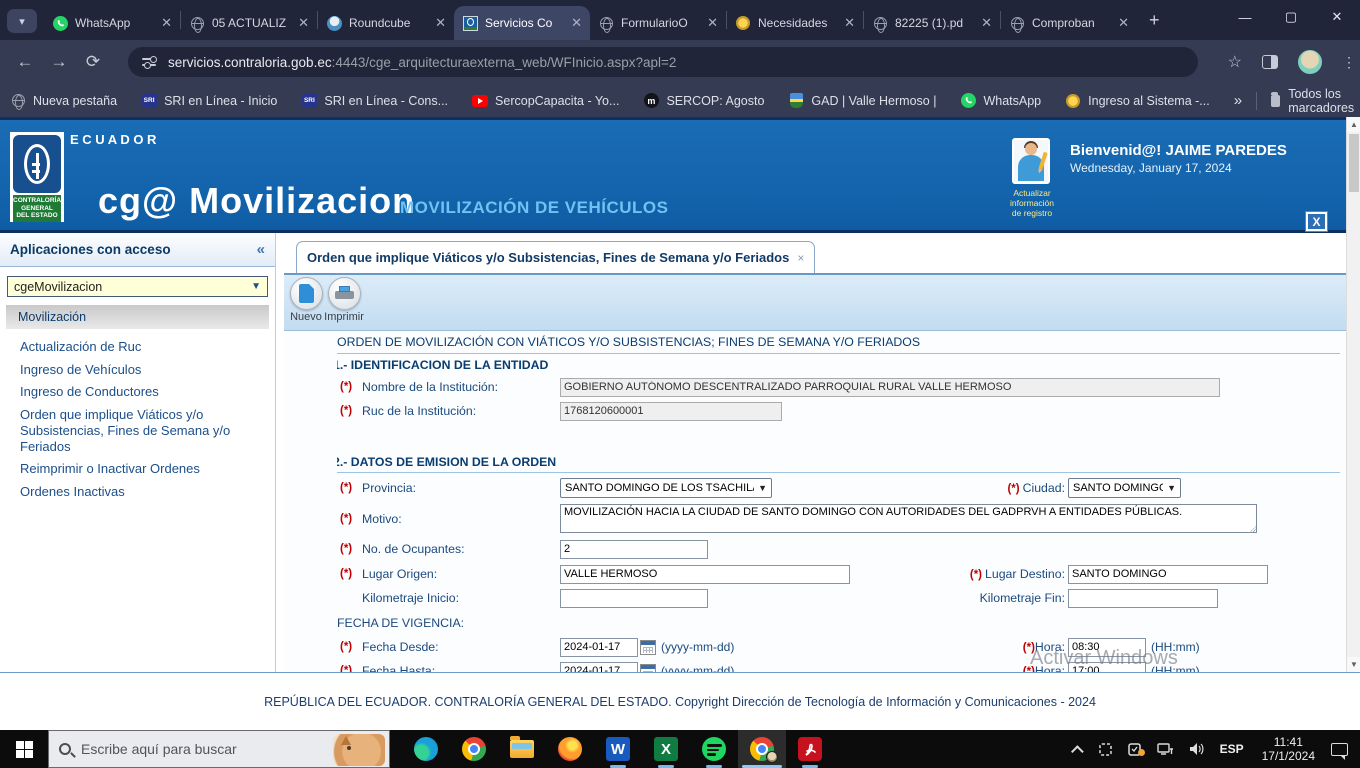  I want to click on bookmark-item: GAD | Valle Hermoso |, so click(862, 101).